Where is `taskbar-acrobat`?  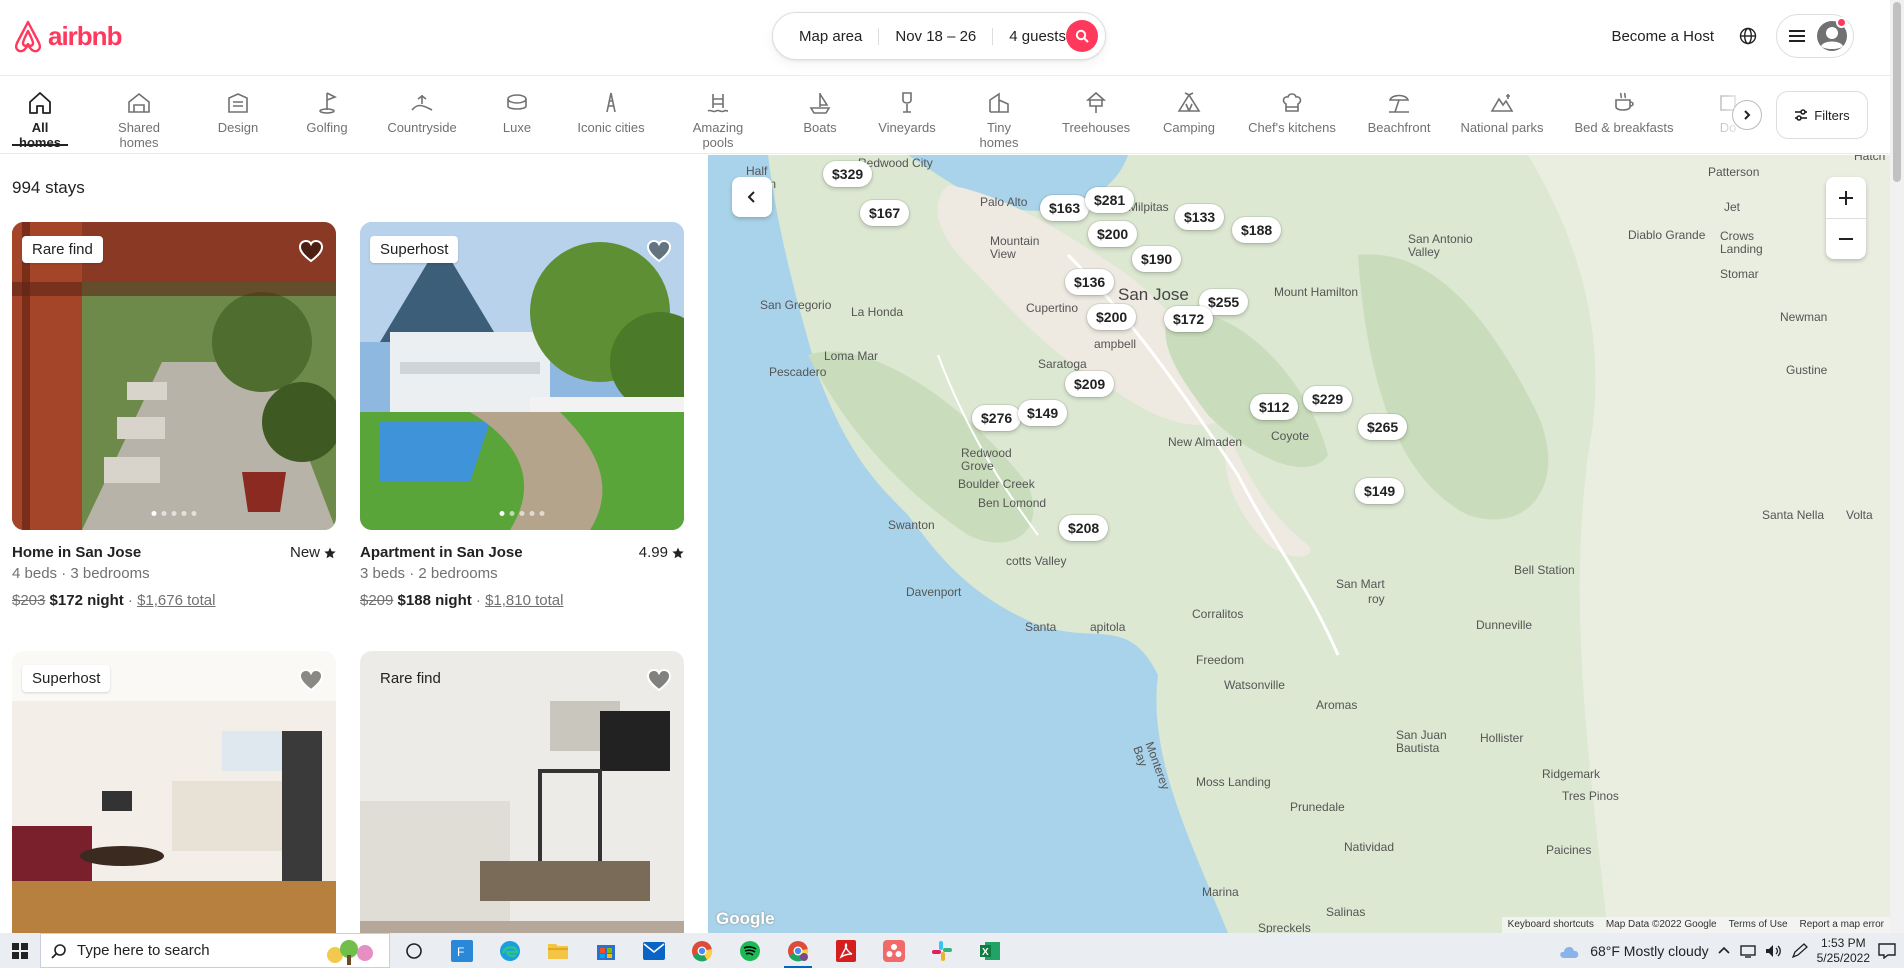 taskbar-acrobat is located at coordinates (846, 950).